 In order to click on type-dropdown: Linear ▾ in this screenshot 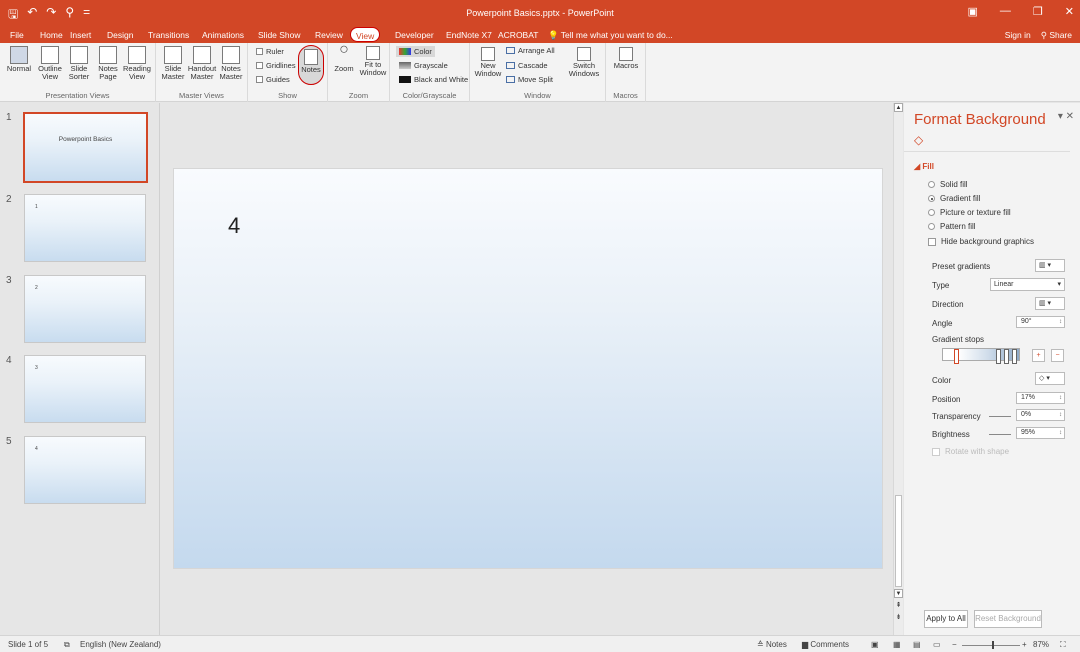, I will do `click(1027, 284)`.